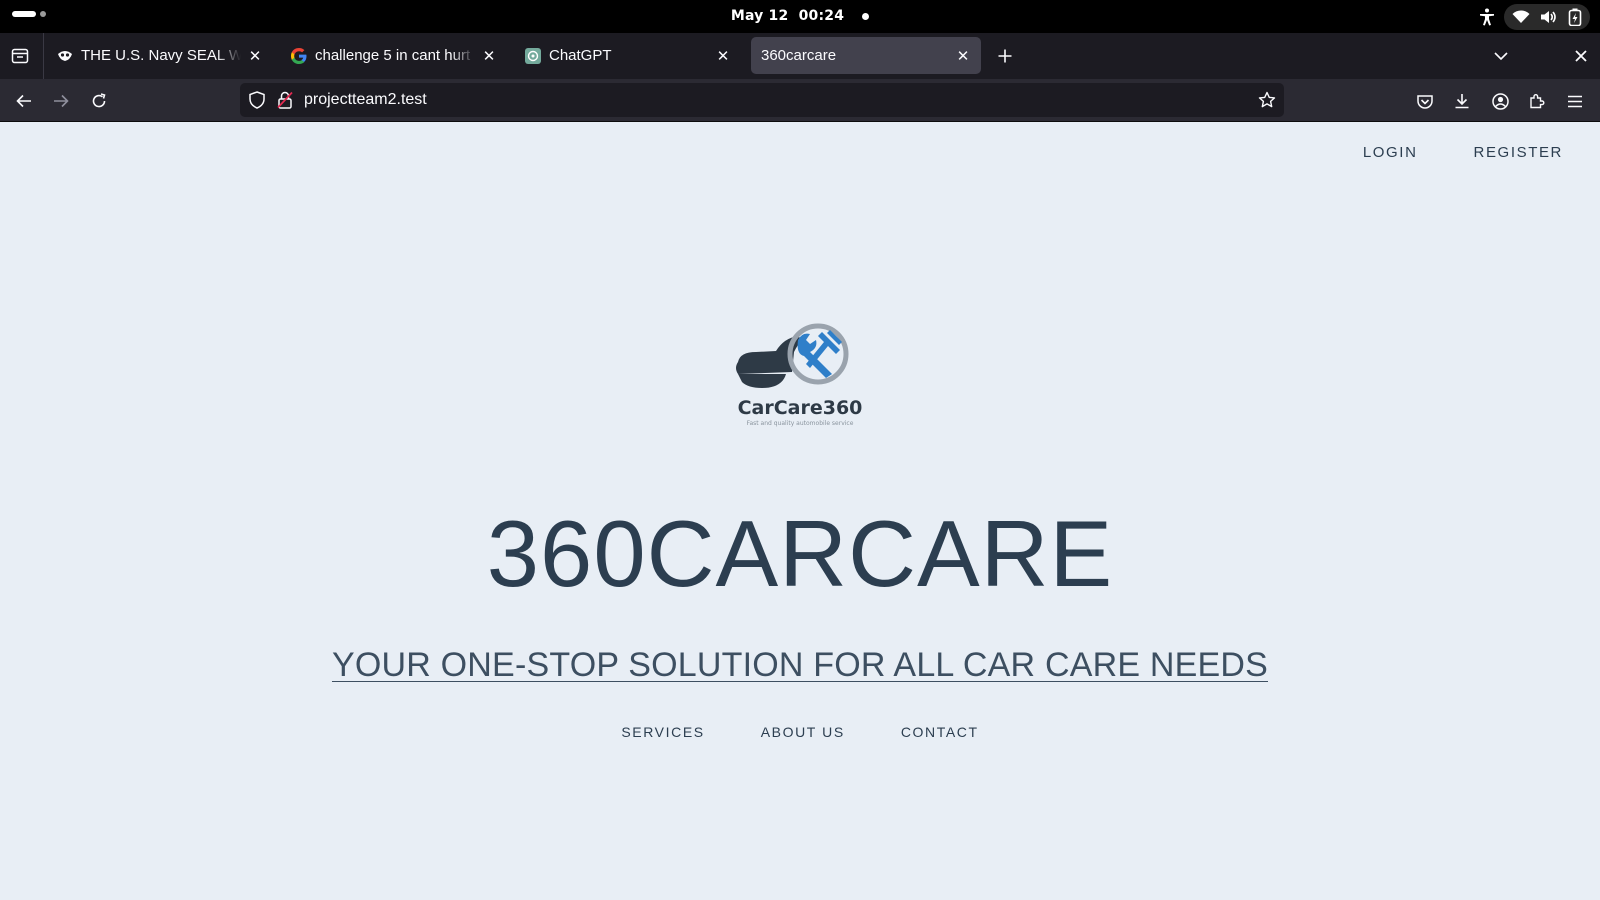  I want to click on tab-separator, so click(43, 56).